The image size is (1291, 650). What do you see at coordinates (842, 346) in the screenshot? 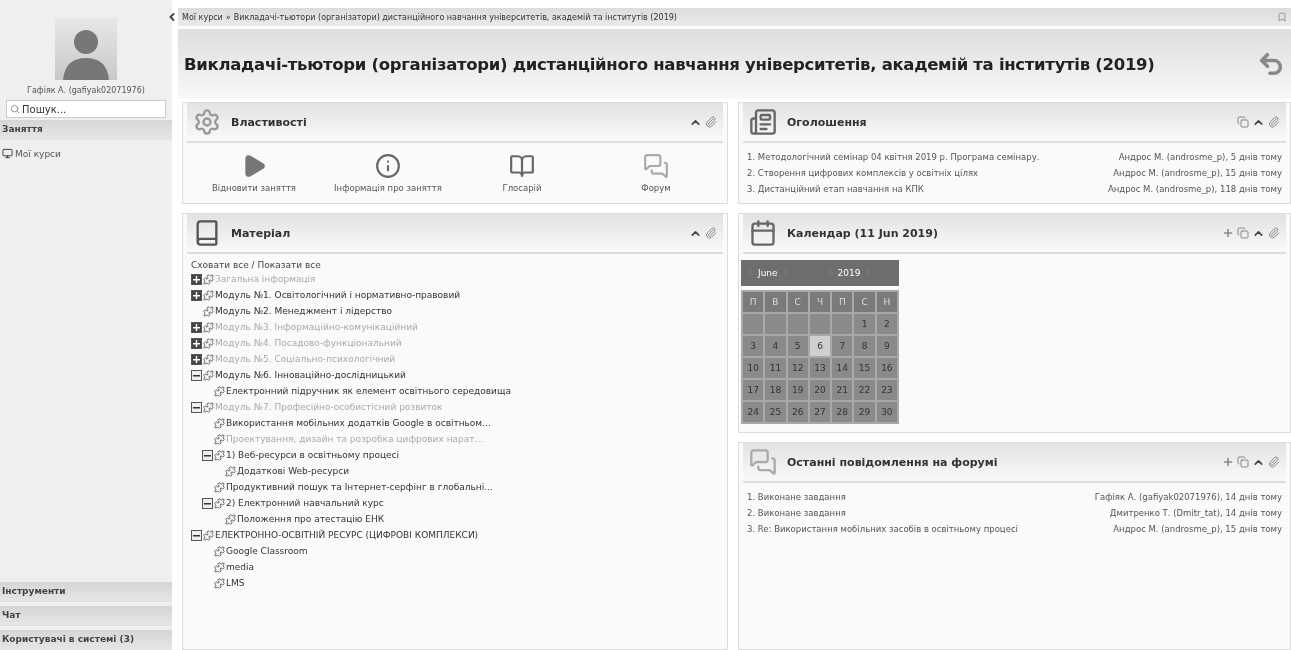
I see `day-cell: 7` at bounding box center [842, 346].